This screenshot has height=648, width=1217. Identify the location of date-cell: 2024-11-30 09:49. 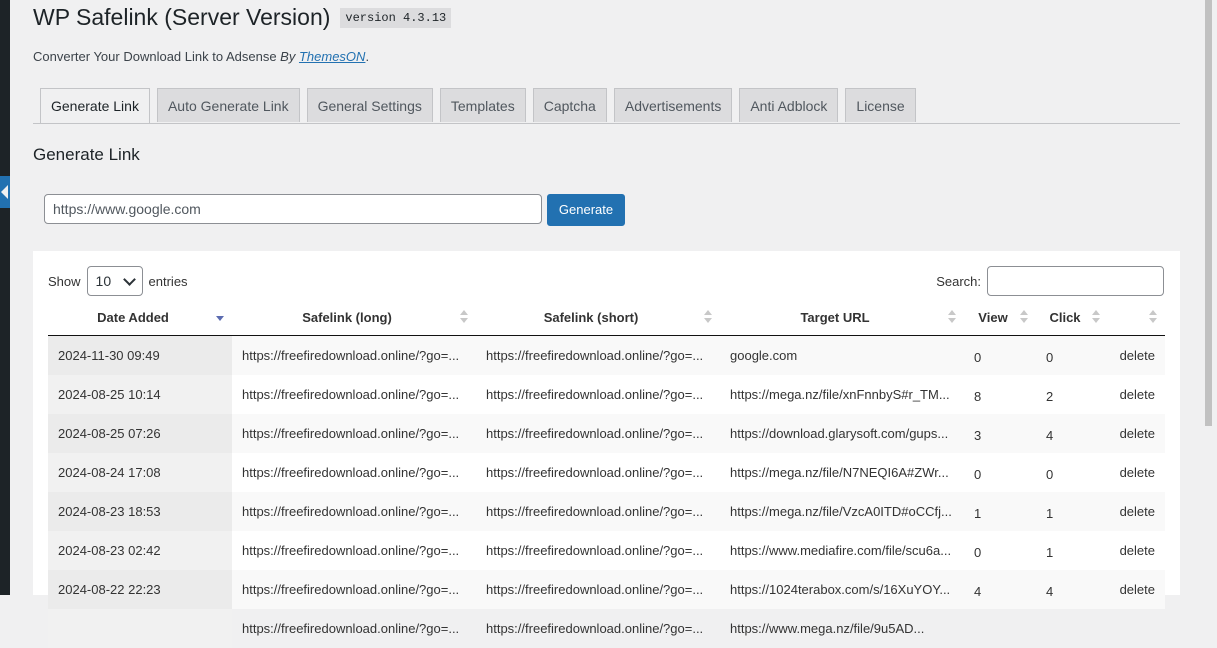
(140, 355).